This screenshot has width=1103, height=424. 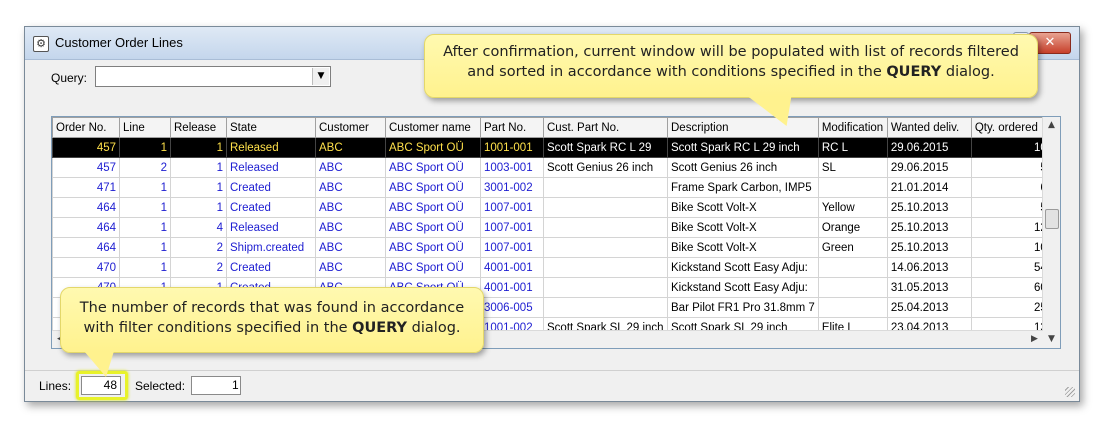 I want to click on column-header: Release, so click(x=198, y=127).